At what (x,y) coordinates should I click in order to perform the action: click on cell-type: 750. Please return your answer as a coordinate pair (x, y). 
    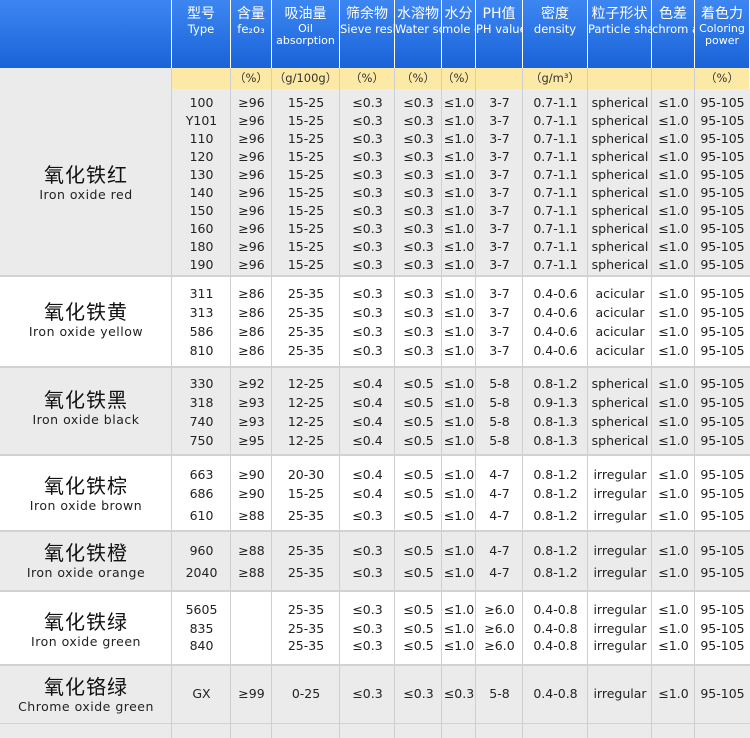
    Looking at the image, I should click on (201, 440).